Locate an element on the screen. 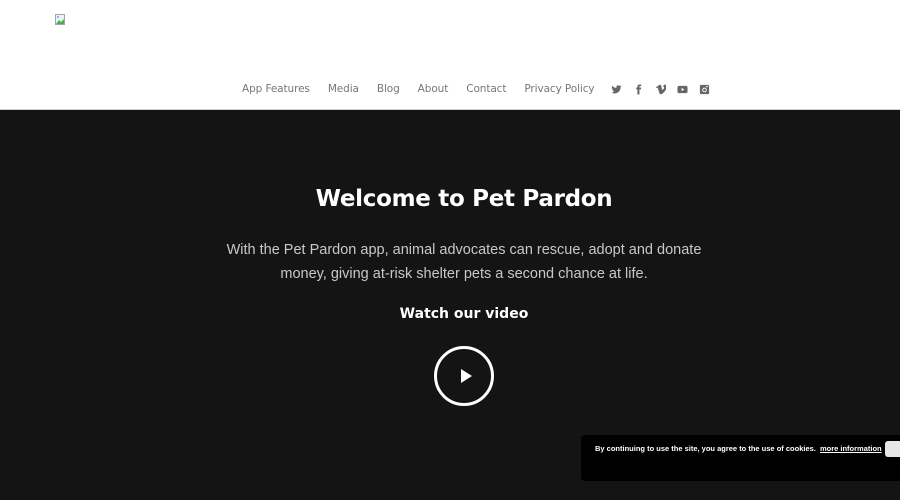 This screenshot has width=900, height=500. nav-privacy-policy: Privacy Policy is located at coordinates (559, 89).